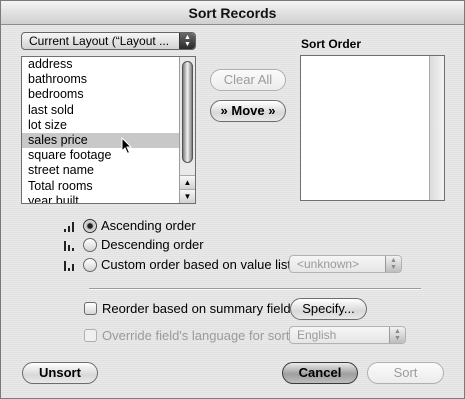  What do you see at coordinates (100, 198) in the screenshot?
I see `field-list-item: year built` at bounding box center [100, 198].